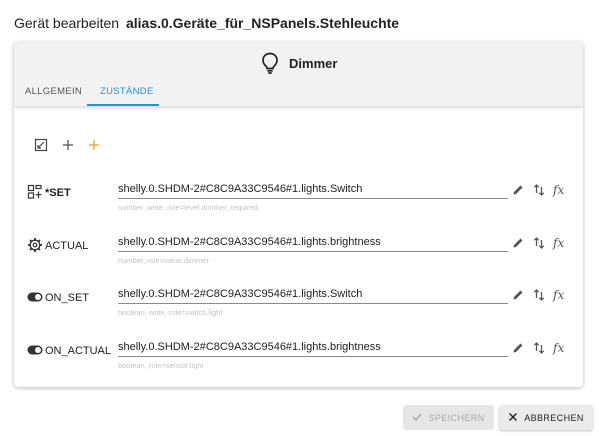 This screenshot has width=599, height=436. Describe the element at coordinates (313, 63) in the screenshot. I see `device-name: Dimmer` at that location.